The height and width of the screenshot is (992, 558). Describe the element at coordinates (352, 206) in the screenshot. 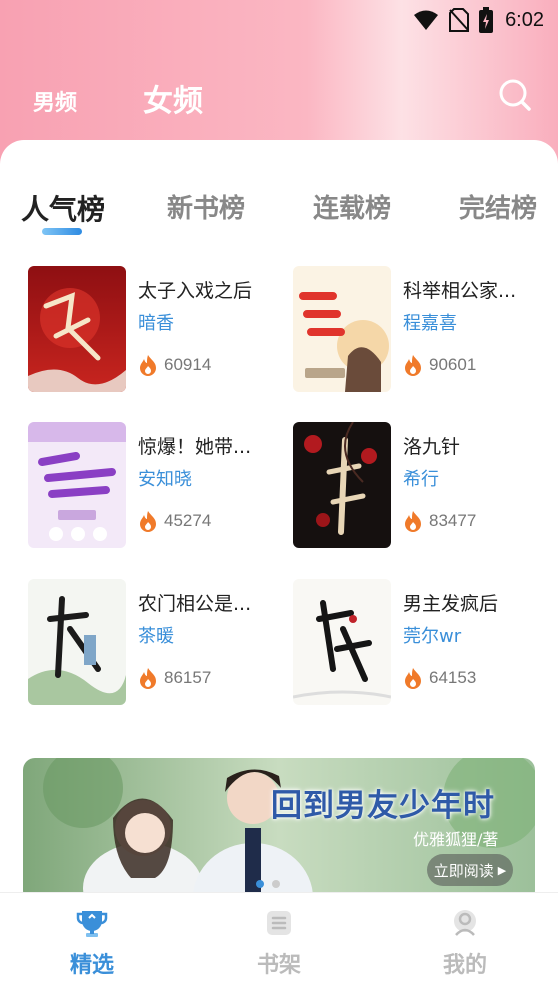

I see `tab-serial-ranking: 连载榜` at that location.